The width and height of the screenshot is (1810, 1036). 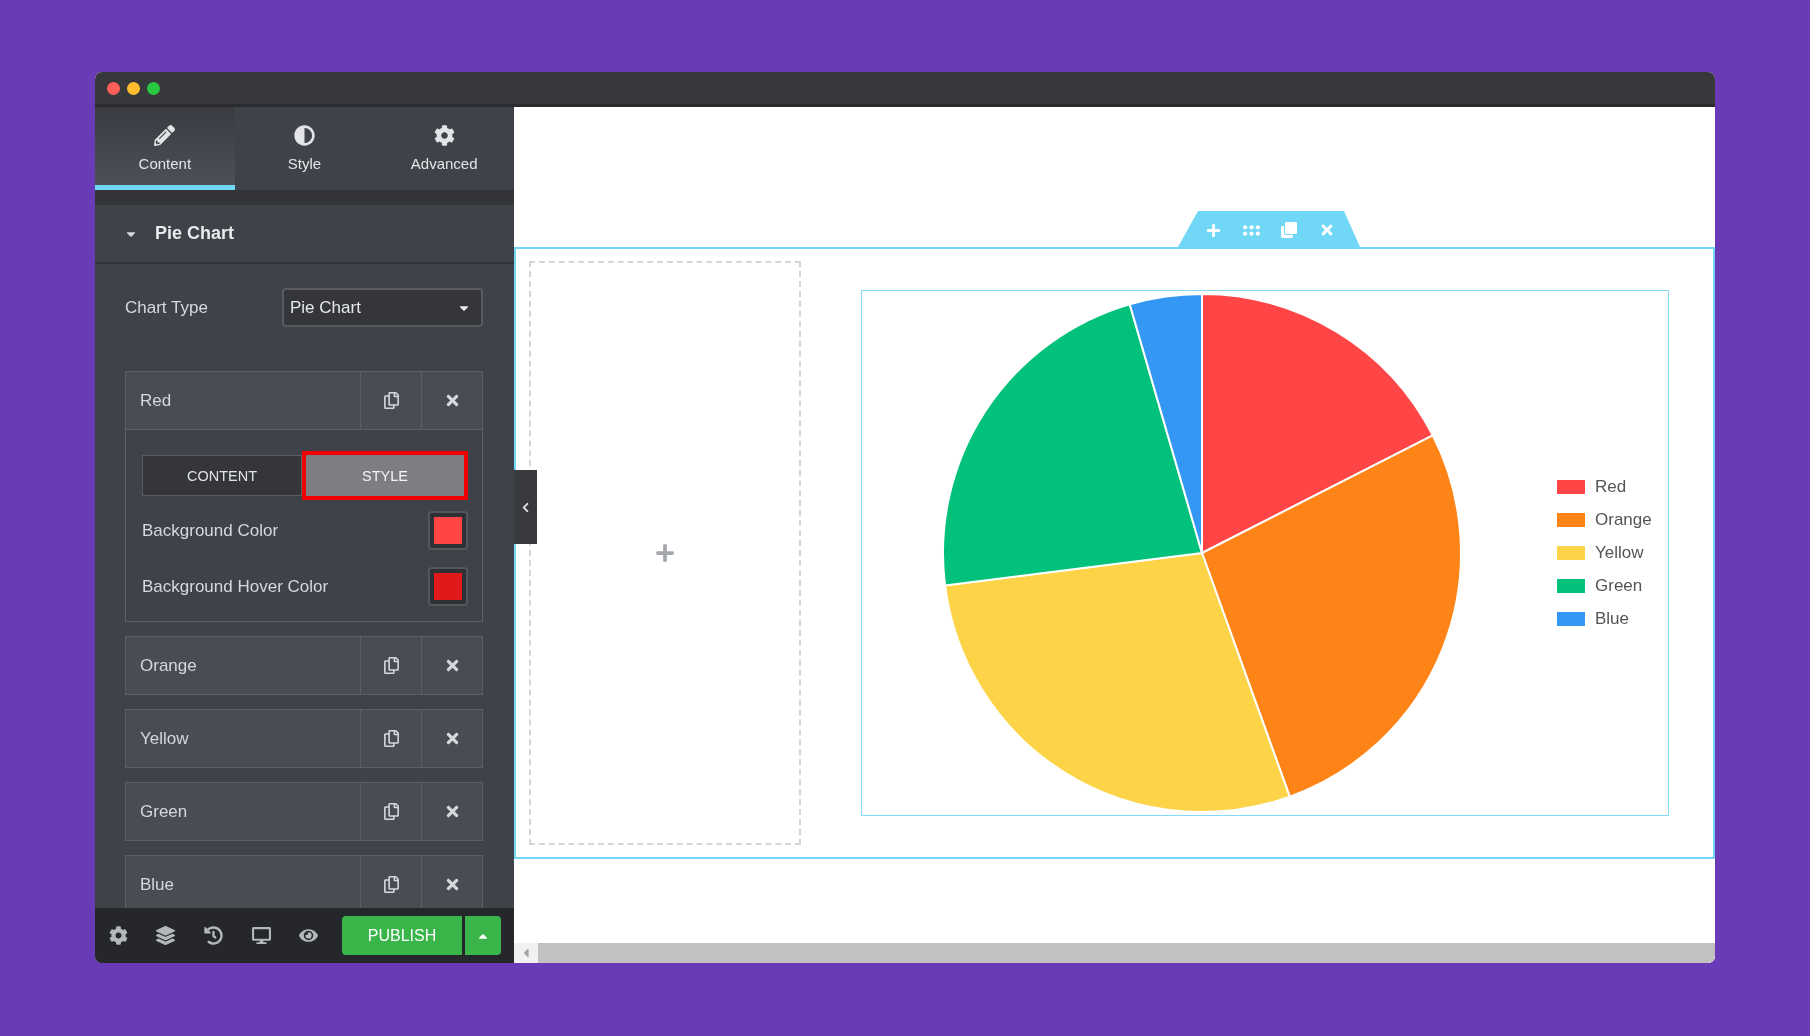 I want to click on pencil-icon, so click(x=165, y=135).